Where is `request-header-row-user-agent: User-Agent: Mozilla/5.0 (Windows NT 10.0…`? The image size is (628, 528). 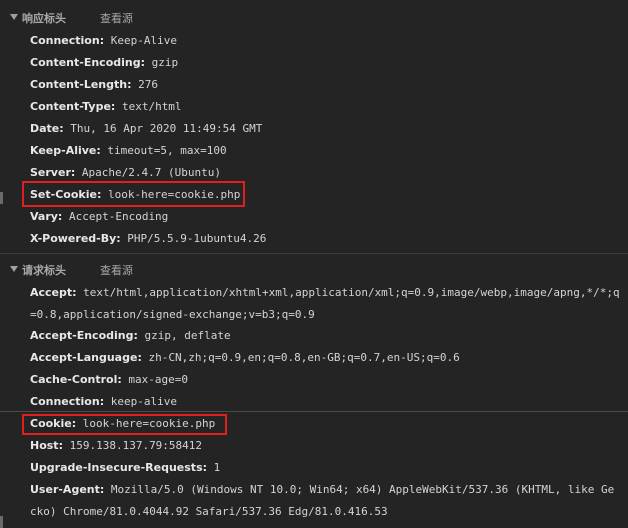 request-header-row-user-agent: User-Agent: Mozilla/5.0 (Windows NT 10.0… is located at coordinates (325, 501).